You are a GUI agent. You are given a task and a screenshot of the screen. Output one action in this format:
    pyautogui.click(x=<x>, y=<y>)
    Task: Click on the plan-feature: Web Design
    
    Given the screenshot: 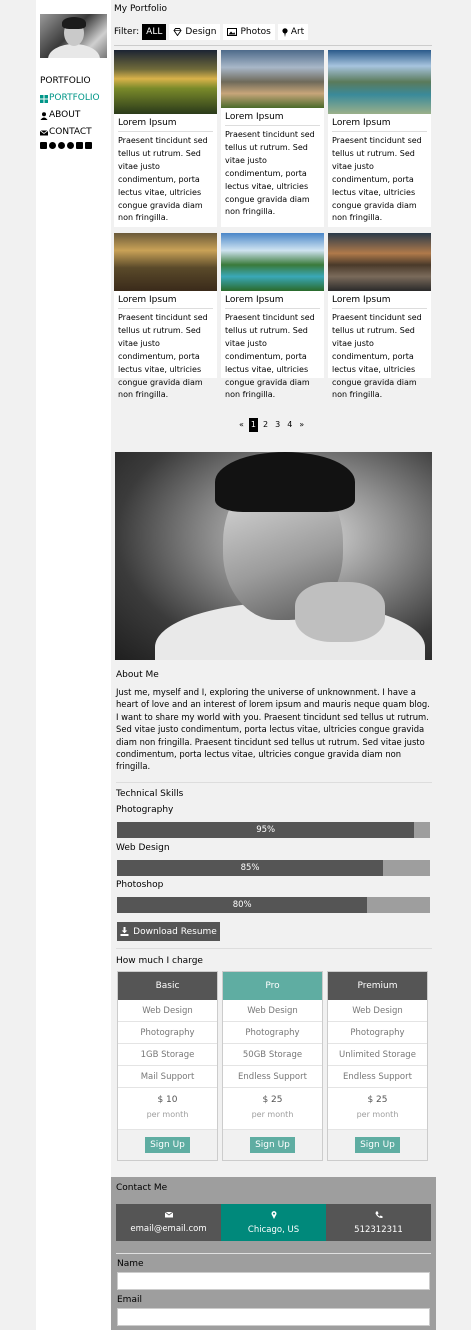 What is the action you would take?
    pyautogui.click(x=272, y=1011)
    